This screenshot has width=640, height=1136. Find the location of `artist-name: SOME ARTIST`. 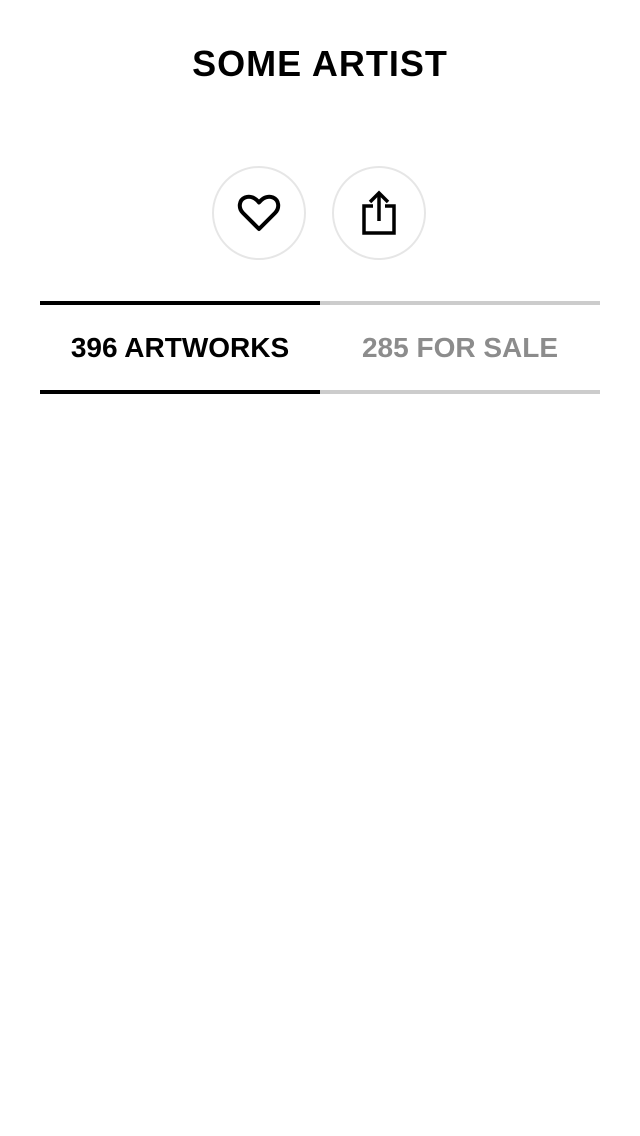

artist-name: SOME ARTIST is located at coordinates (320, 63).